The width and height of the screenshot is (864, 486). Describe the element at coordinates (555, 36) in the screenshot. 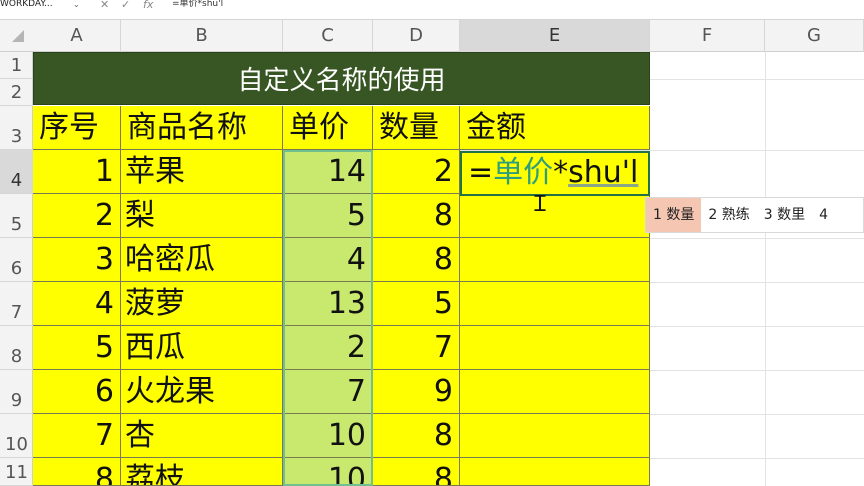

I see `column-header-e: E` at that location.